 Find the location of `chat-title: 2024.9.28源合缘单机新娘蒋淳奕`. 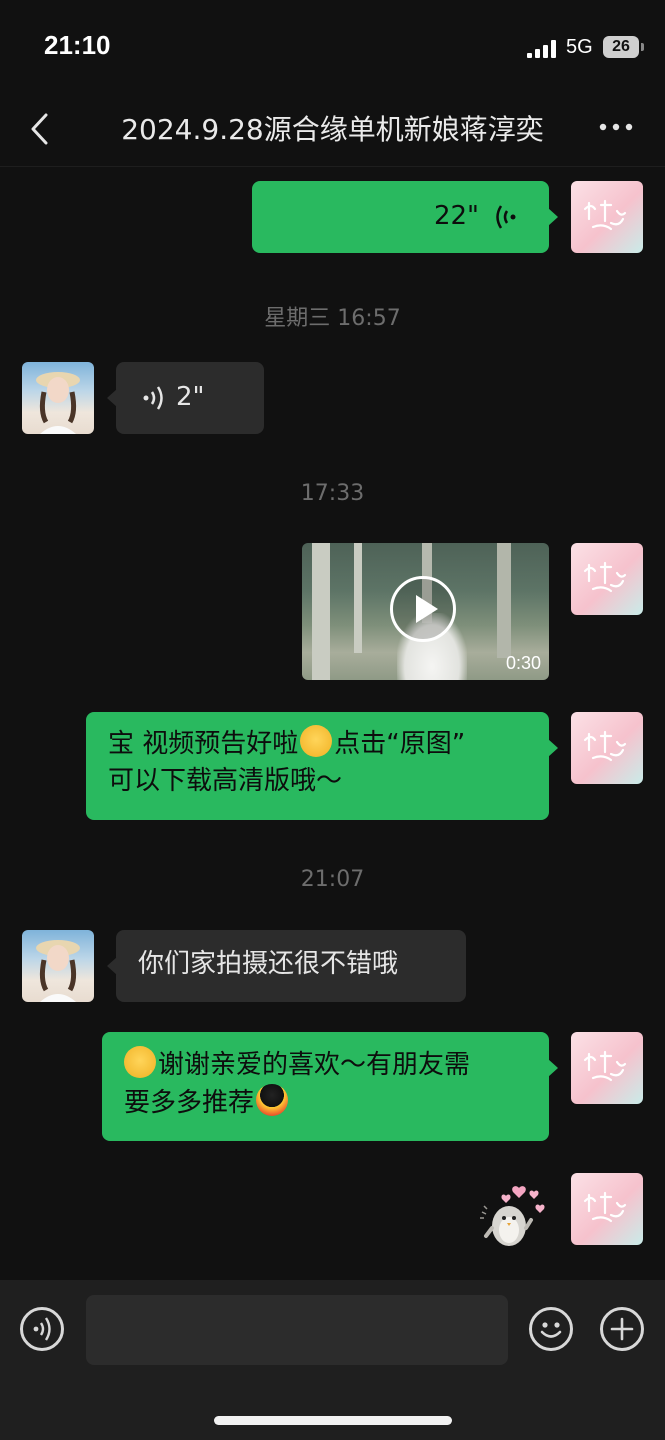

chat-title: 2024.9.28源合缘单机新娘蒋淳奕 is located at coordinates (332, 129).